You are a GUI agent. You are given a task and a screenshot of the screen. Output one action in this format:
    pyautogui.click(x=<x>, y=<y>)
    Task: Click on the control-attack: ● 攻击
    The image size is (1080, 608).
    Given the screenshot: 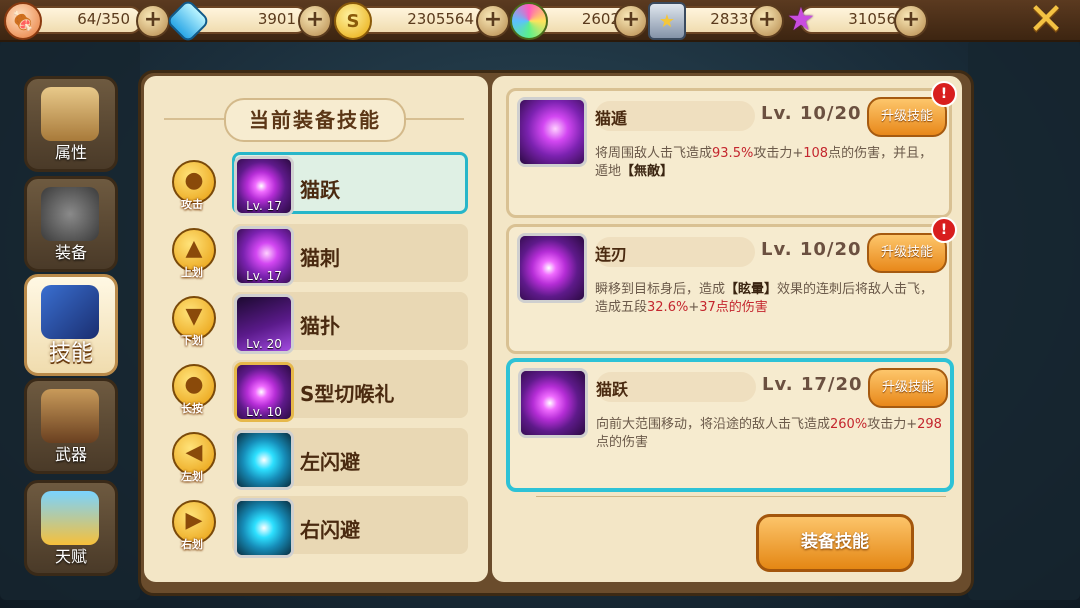 What is the action you would take?
    pyautogui.click(x=192, y=186)
    